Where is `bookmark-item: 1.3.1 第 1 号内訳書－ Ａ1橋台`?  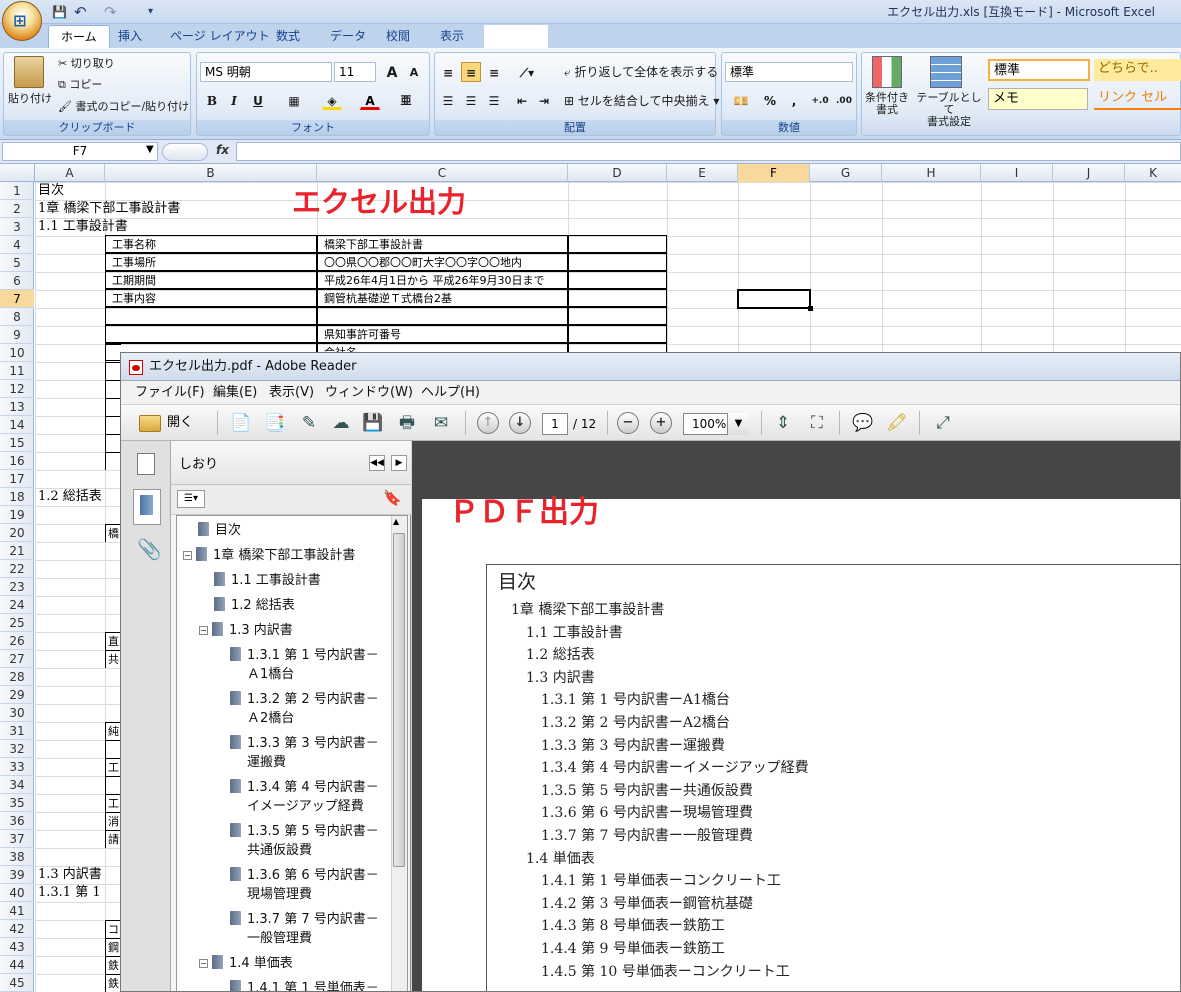
bookmark-item: 1.3.1 第 1 号内訳書－ Ａ1橋台 is located at coordinates (302, 665).